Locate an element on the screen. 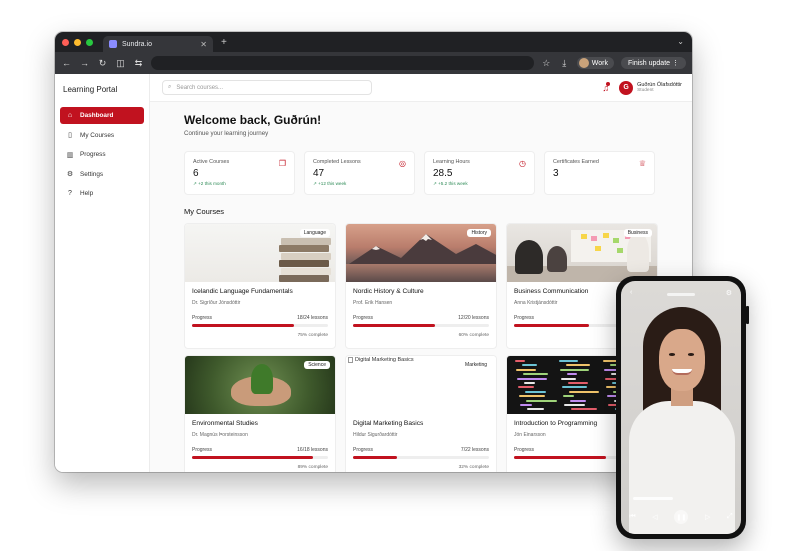 Image resolution: width=800 pixels, height=551 pixels. close-tab-icon: ✕ is located at coordinates (203, 44).